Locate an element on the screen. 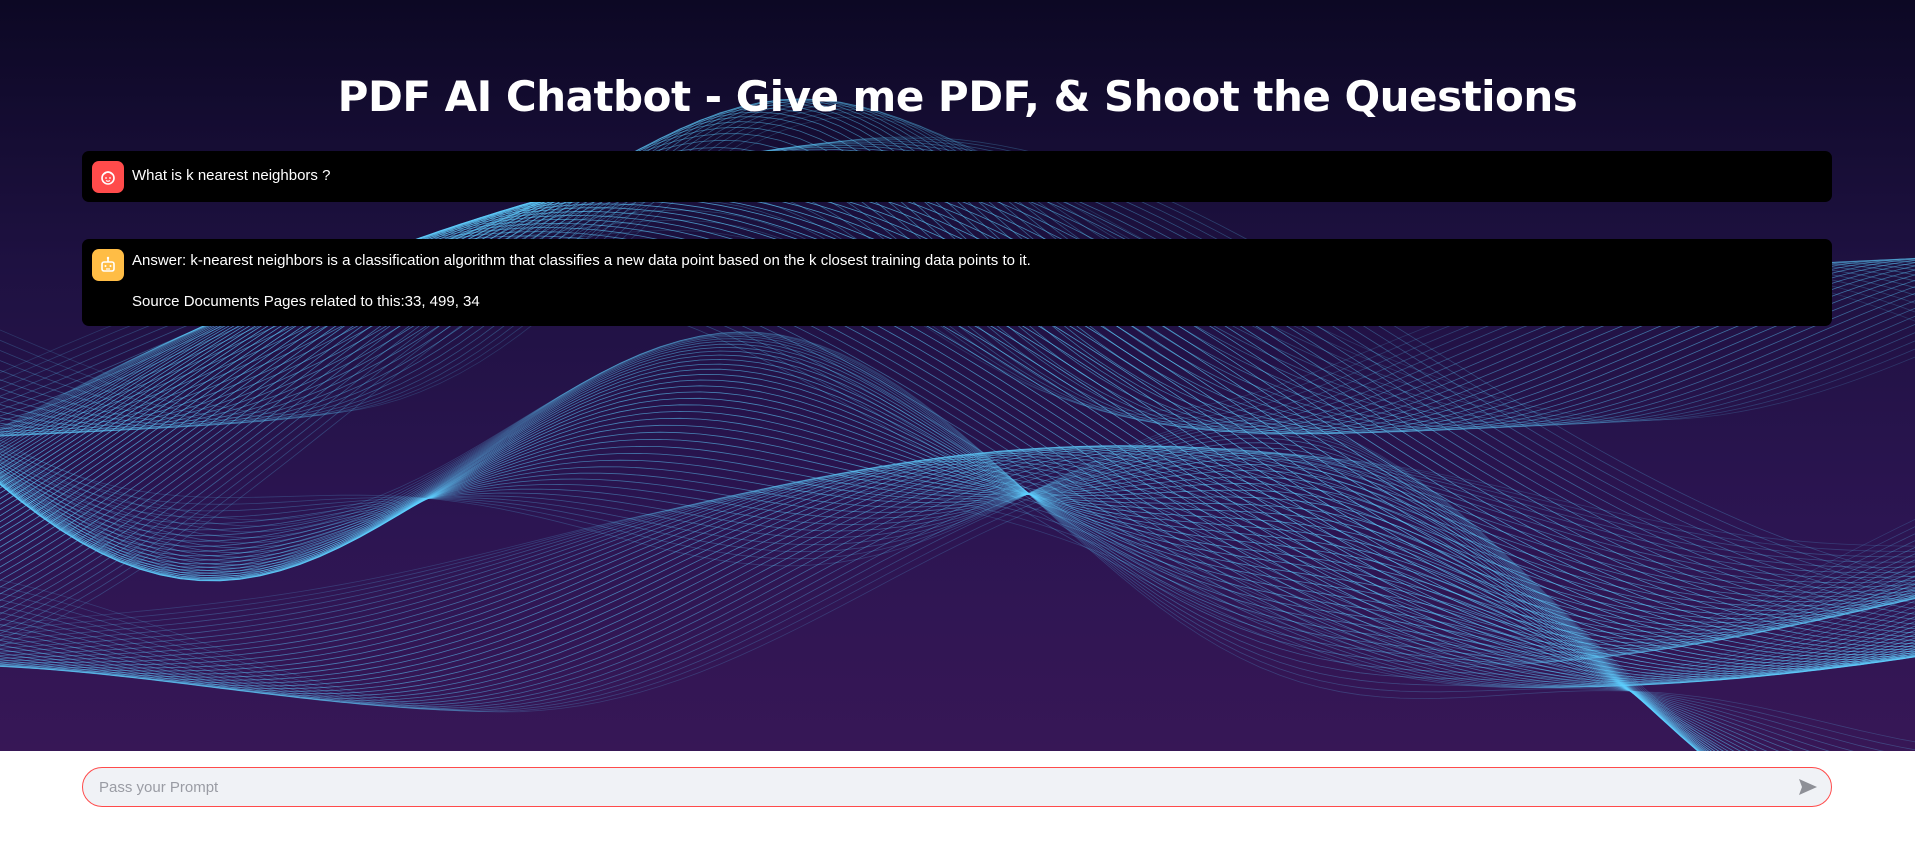 Image resolution: width=1915 pixels, height=853 pixels. user-face-icon is located at coordinates (108, 178).